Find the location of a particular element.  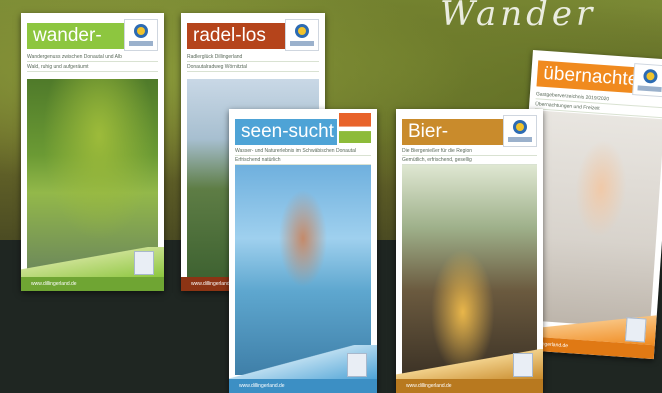

flyer-subtitle-2: Donautalradweg Wörnitztal is located at coordinates (253, 67).